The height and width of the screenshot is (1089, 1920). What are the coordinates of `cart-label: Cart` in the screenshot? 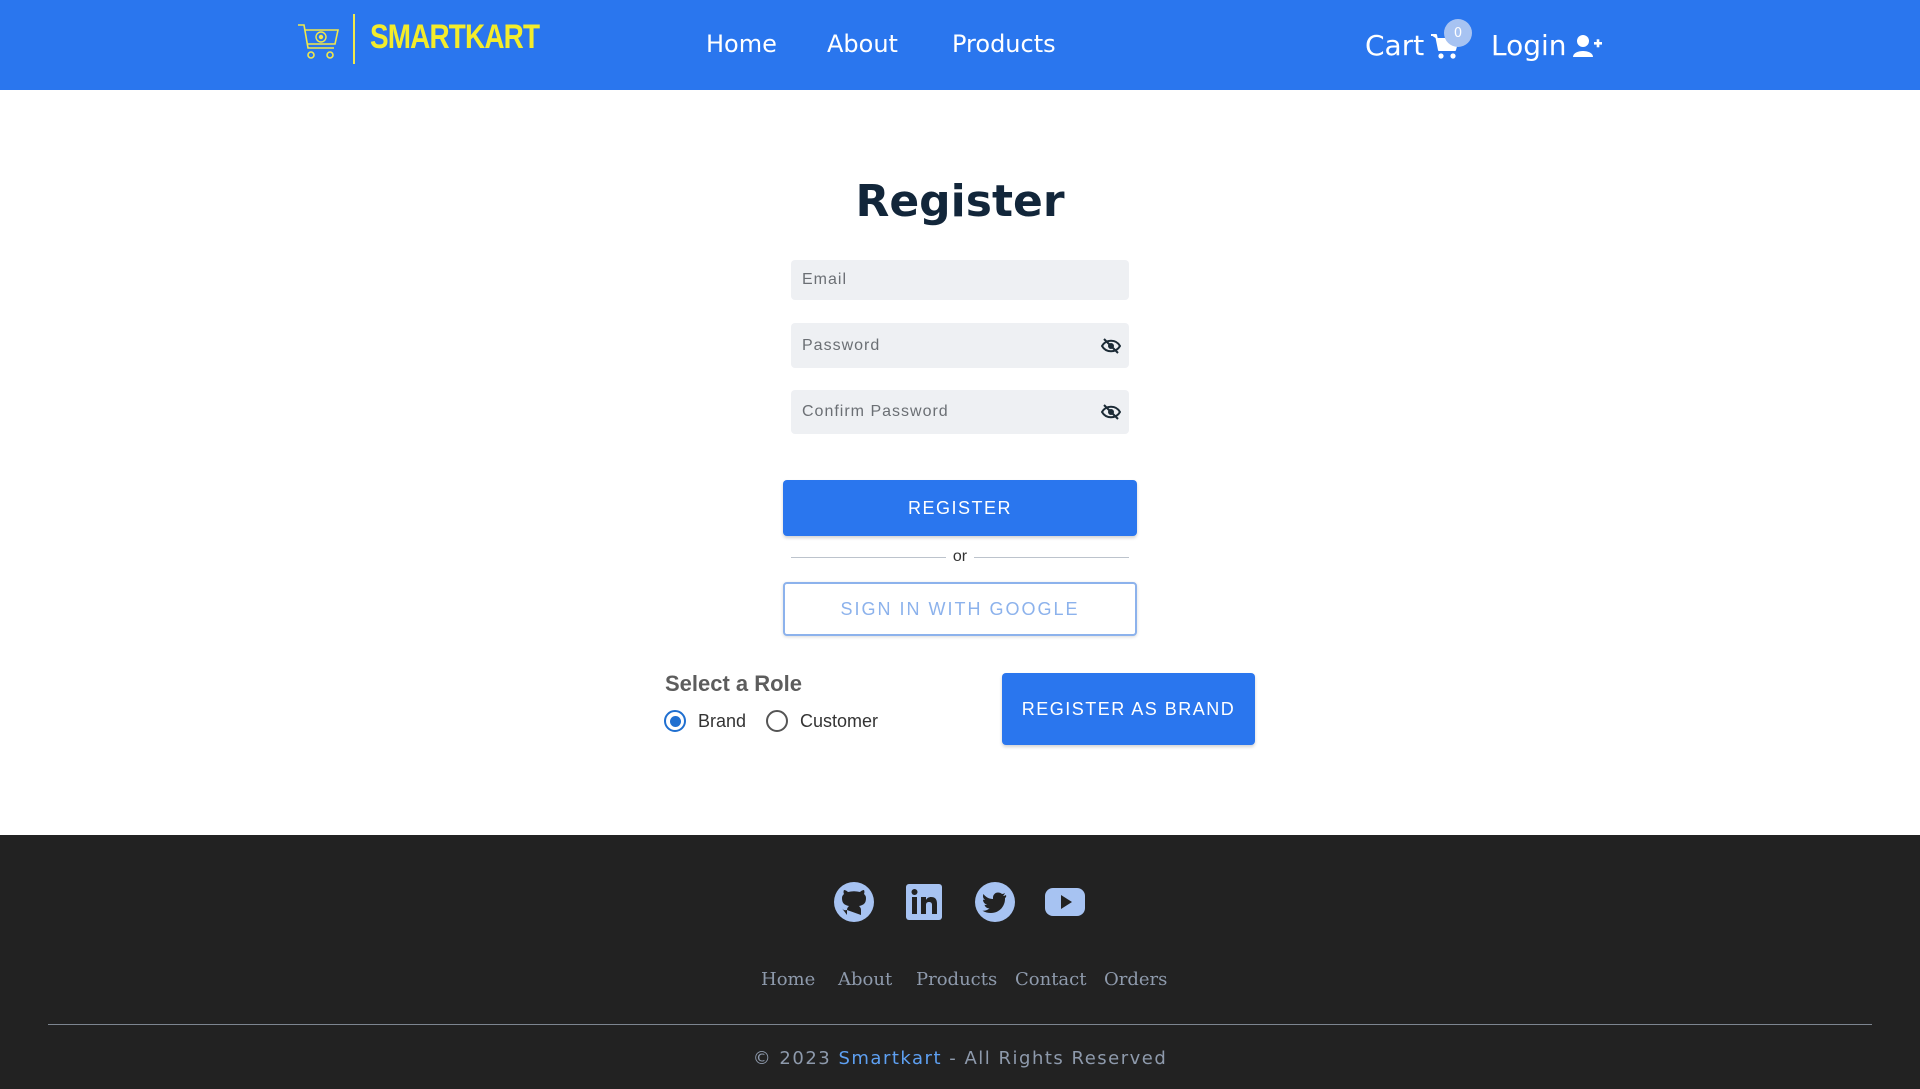 It's located at (1395, 45).